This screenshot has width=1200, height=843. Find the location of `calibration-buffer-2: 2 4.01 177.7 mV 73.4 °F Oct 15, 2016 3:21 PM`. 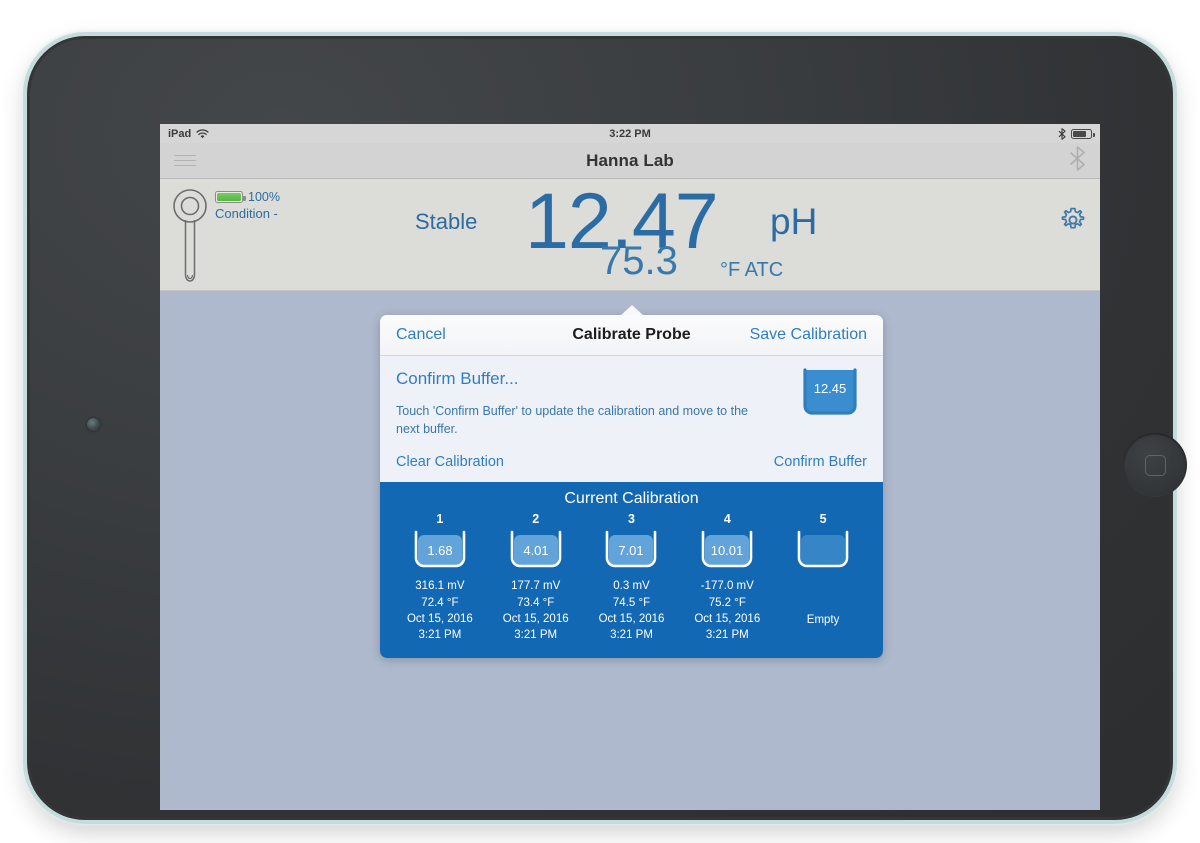

calibration-buffer-2: 2 4.01 177.7 mV 73.4 °F Oct 15, 2016 3:21 PM is located at coordinates (536, 577).